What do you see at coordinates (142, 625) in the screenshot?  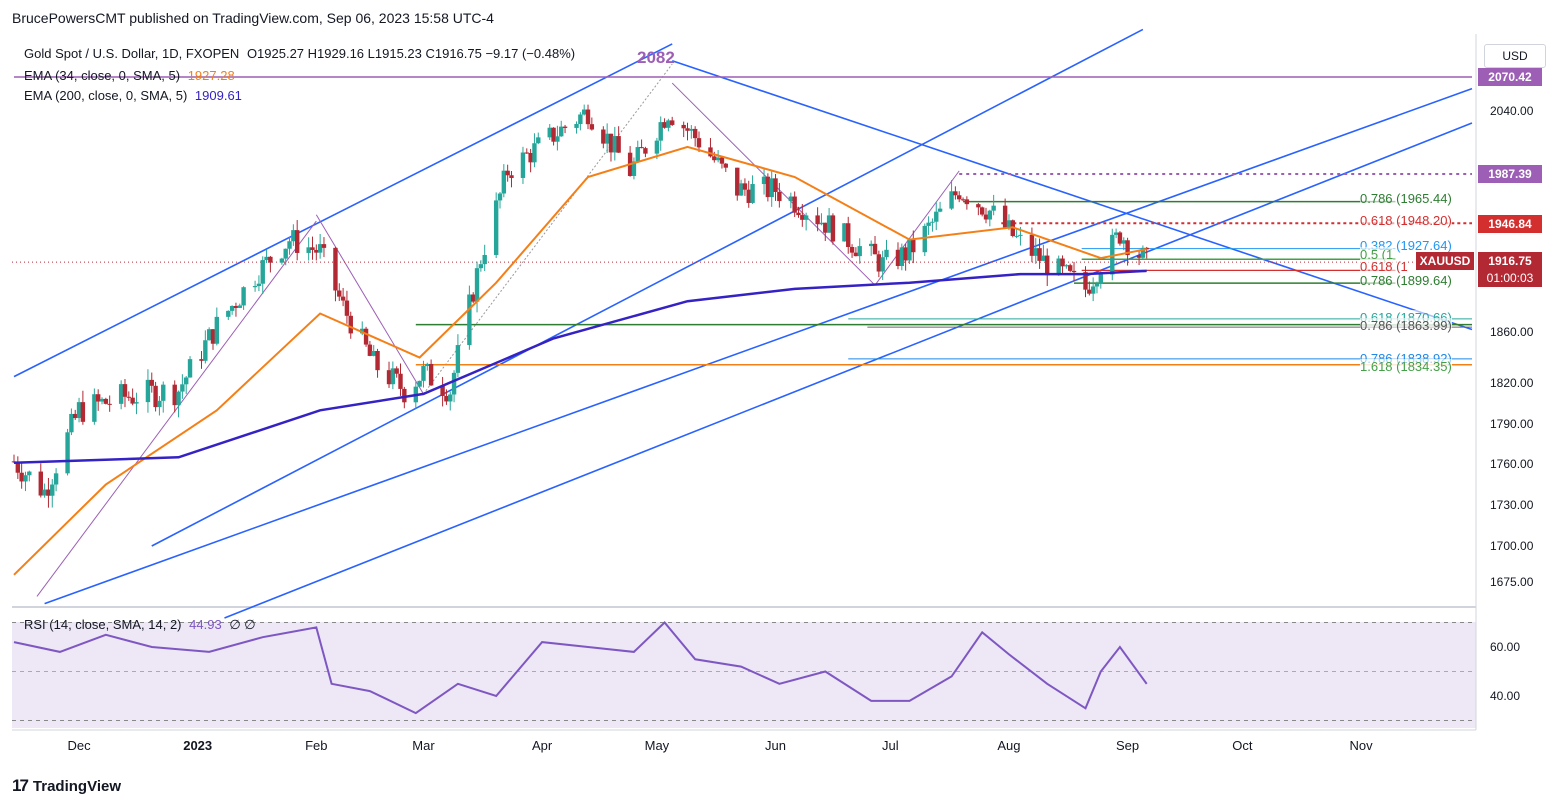 I see `legend-rsi: RSI (14, close, SMA, 14, 2) 44.93 ∅ ∅` at bounding box center [142, 625].